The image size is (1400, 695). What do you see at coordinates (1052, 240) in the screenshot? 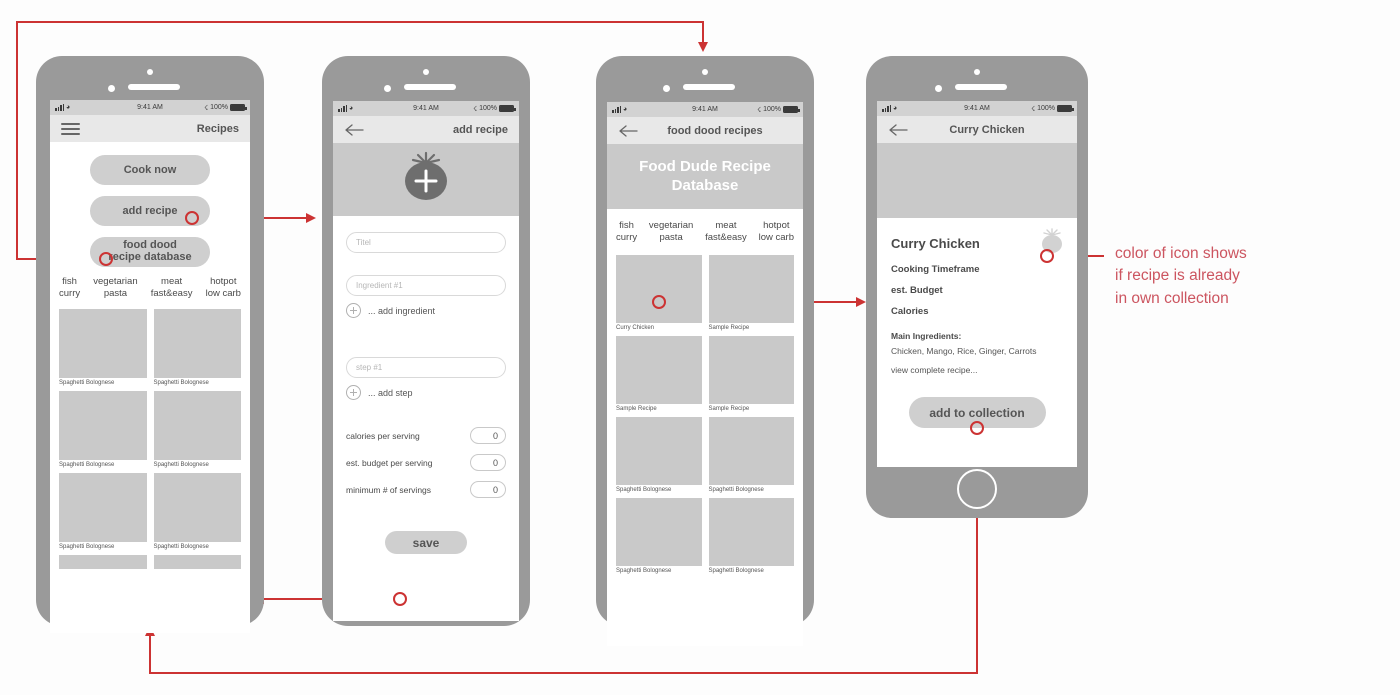
I see `tomato-icon` at bounding box center [1052, 240].